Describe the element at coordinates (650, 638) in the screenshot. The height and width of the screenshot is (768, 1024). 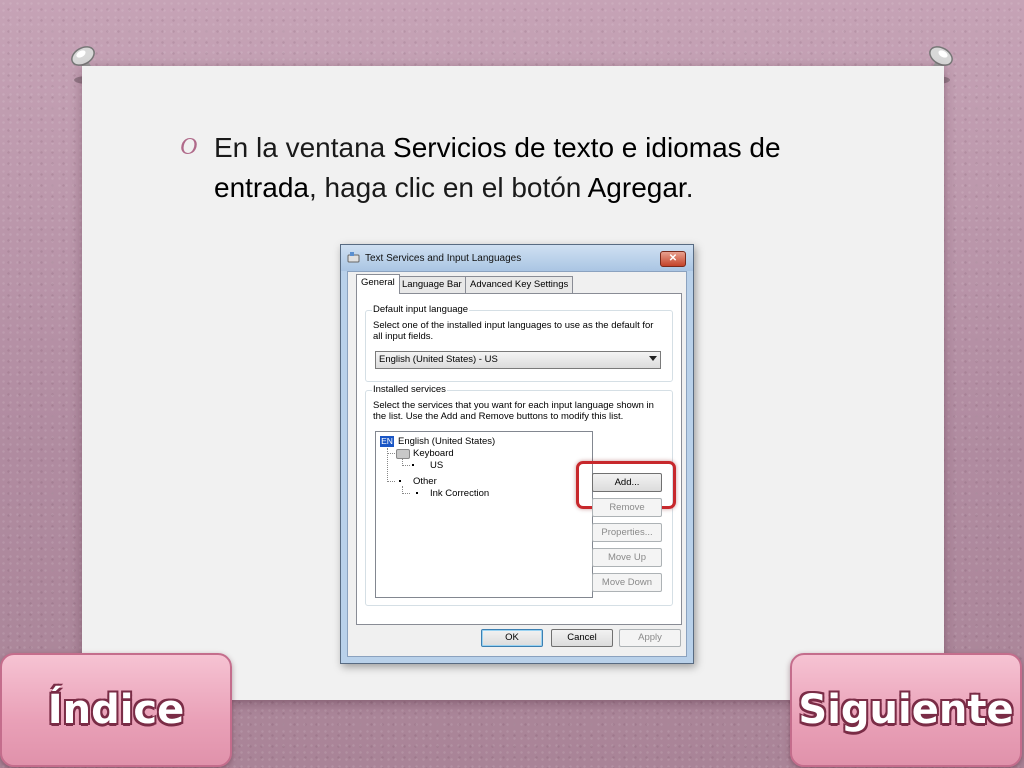
I see `apply-button: Apply` at that location.